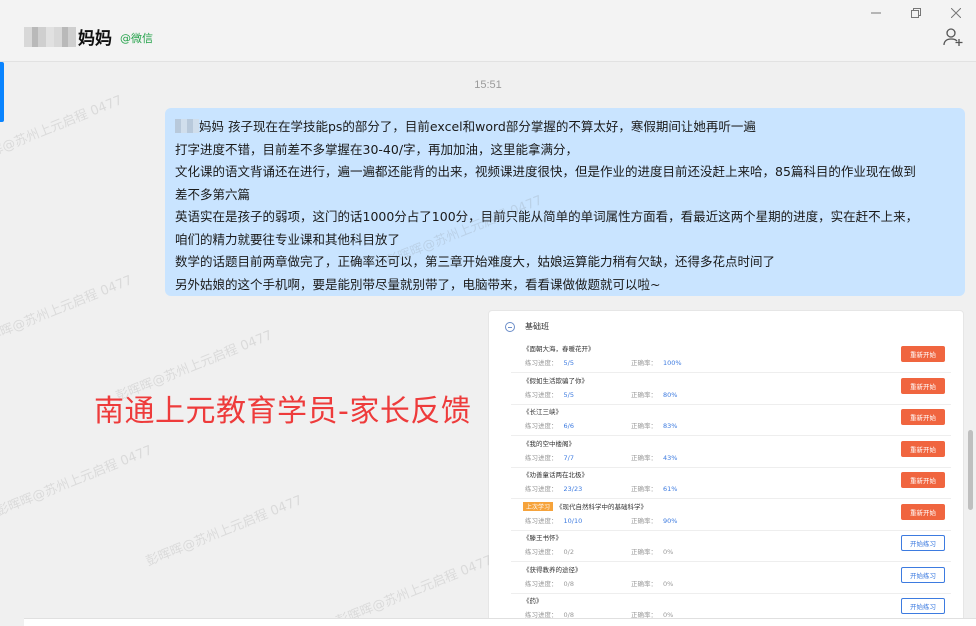 The width and height of the screenshot is (976, 626). Describe the element at coordinates (554, 489) in the screenshot. I see `progress-meta: 练习进度： 23/23` at that location.